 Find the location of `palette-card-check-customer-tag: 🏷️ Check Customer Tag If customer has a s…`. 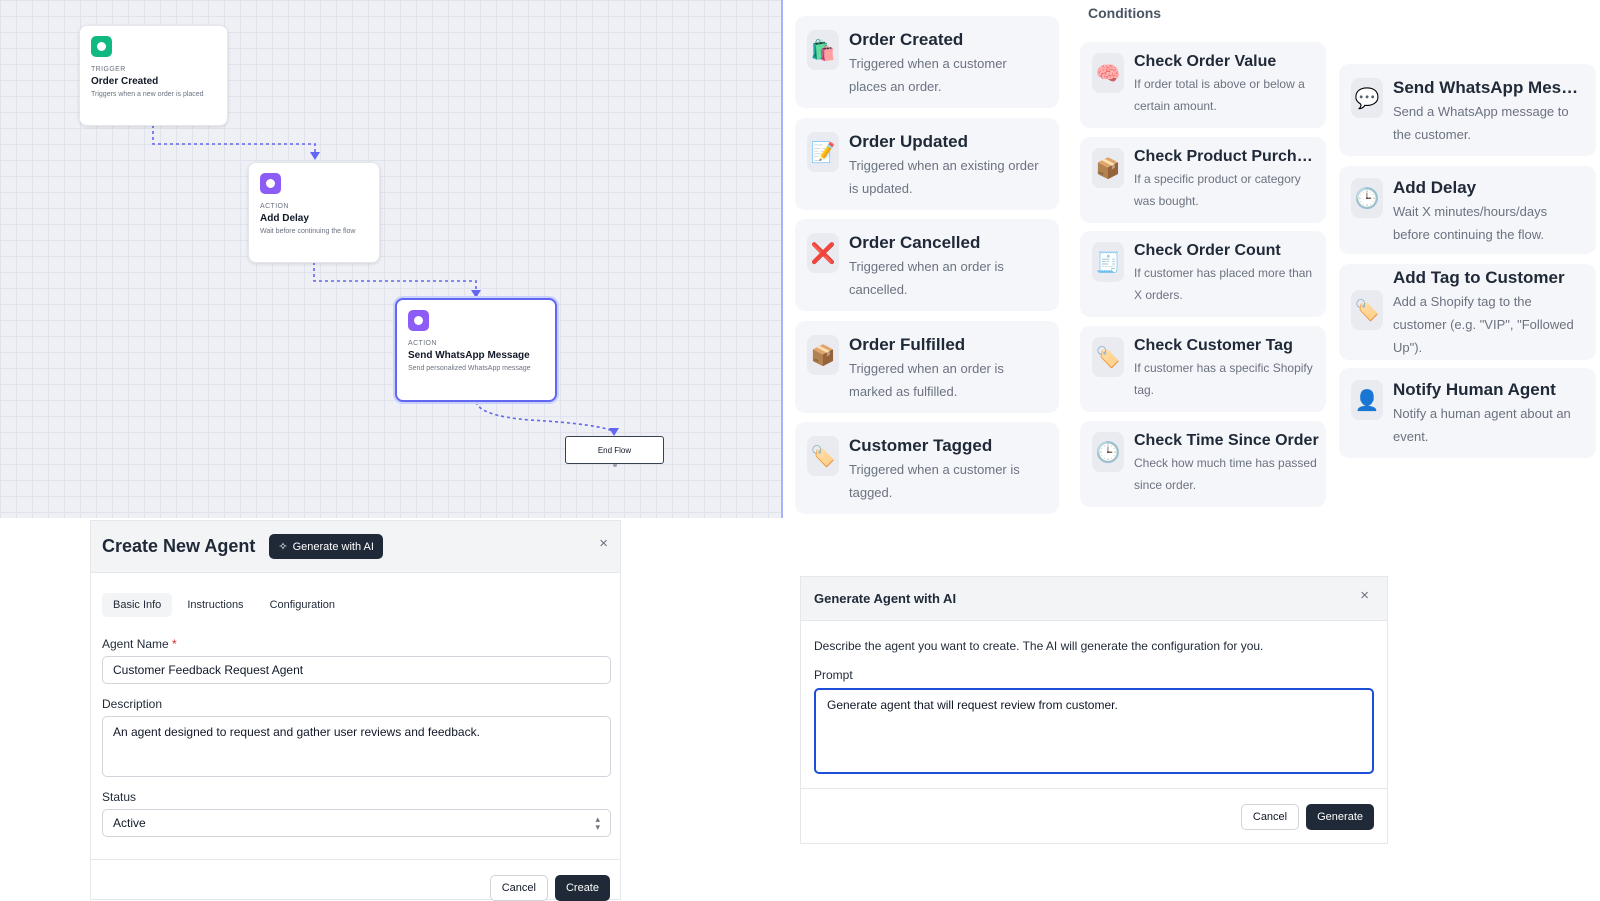

palette-card-check-customer-tag: 🏷️ Check Customer Tag If customer has a s… is located at coordinates (1203, 369).